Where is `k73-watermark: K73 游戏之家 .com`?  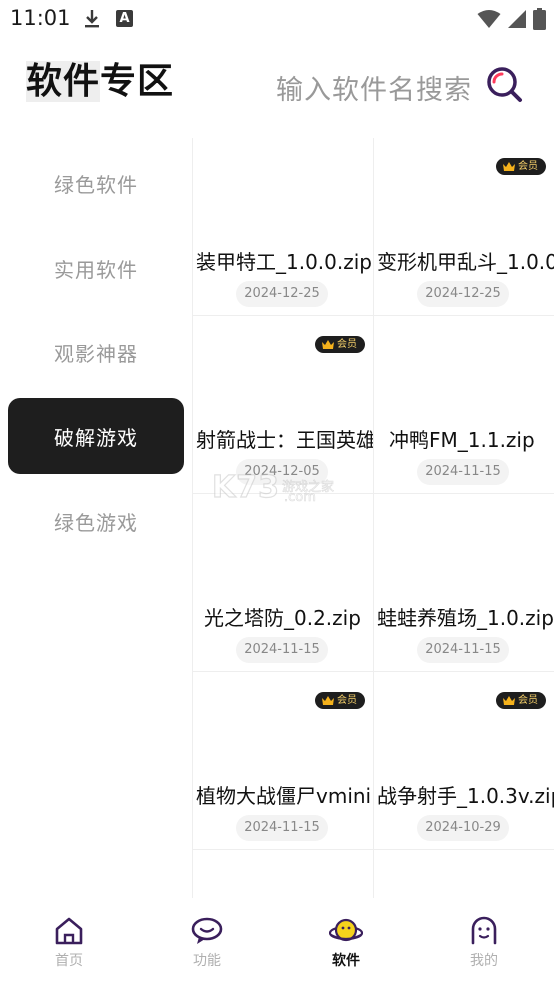 k73-watermark: K73 游戏之家 .com is located at coordinates (276, 489).